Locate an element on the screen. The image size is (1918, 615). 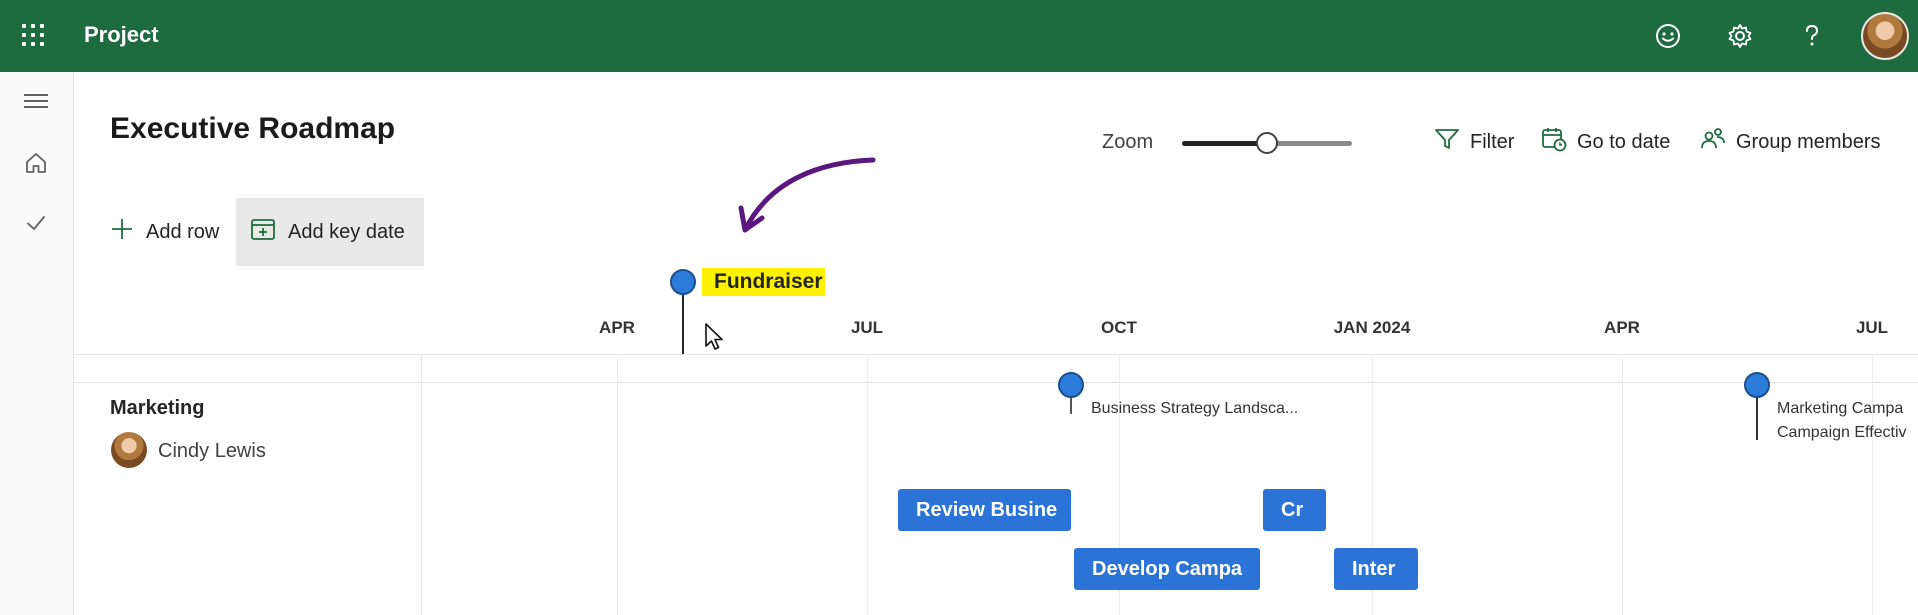
hamburger-icon is located at coordinates (36, 101).